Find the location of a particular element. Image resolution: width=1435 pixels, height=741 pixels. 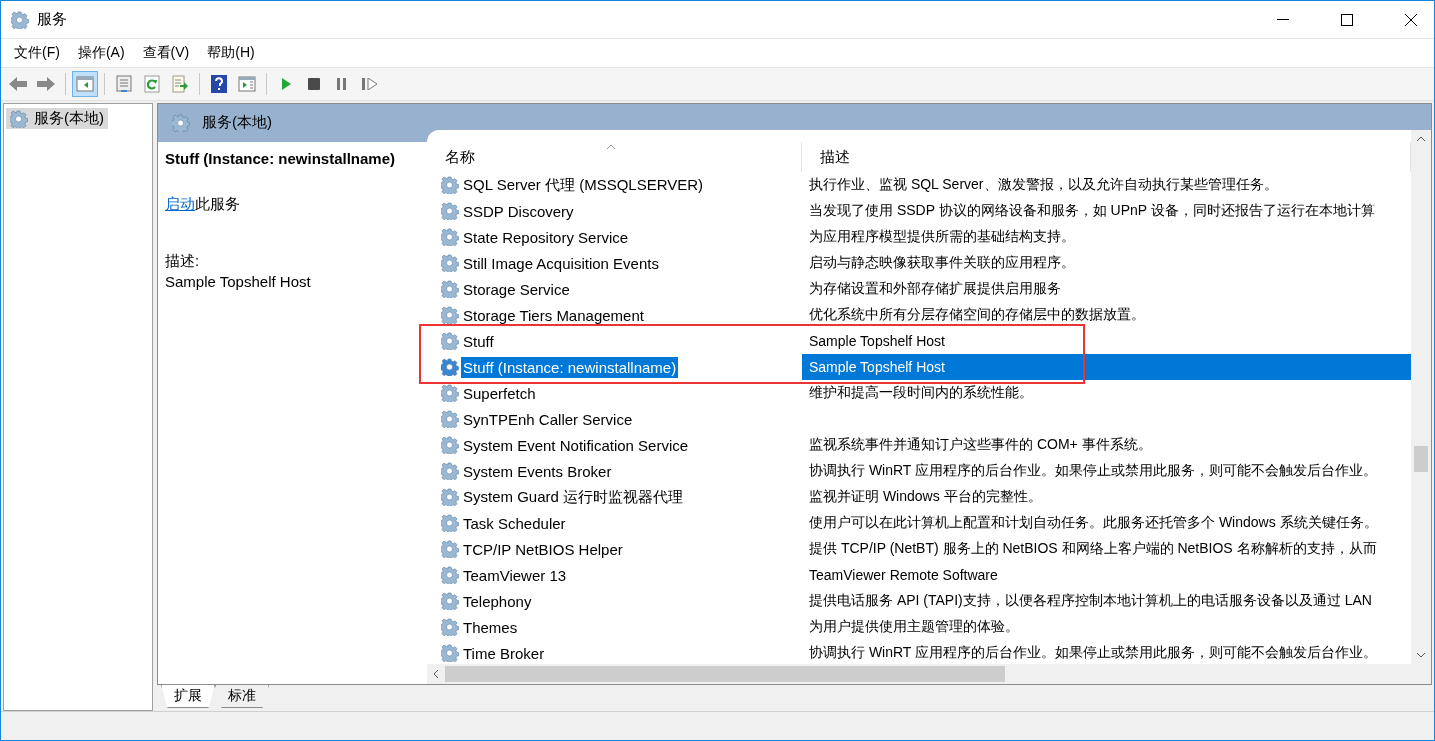

description-cell-text: 监视系统事件并通知订户这些事件的 COM+ 事件系统。 is located at coordinates (980, 444).